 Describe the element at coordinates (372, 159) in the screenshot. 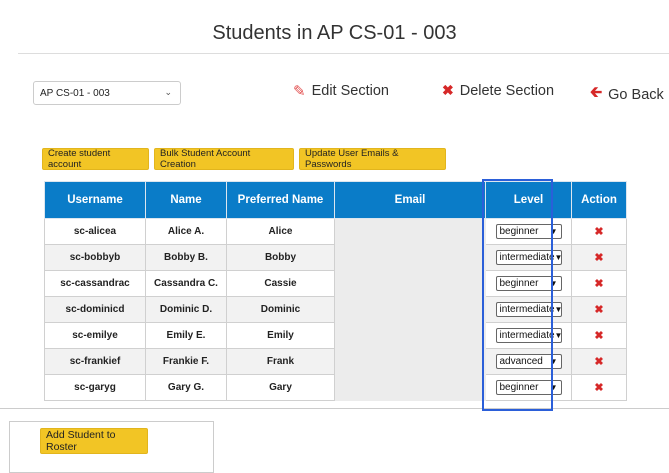

I see `update-user-emails-passwords-button: Update User Emails & Passwords` at that location.